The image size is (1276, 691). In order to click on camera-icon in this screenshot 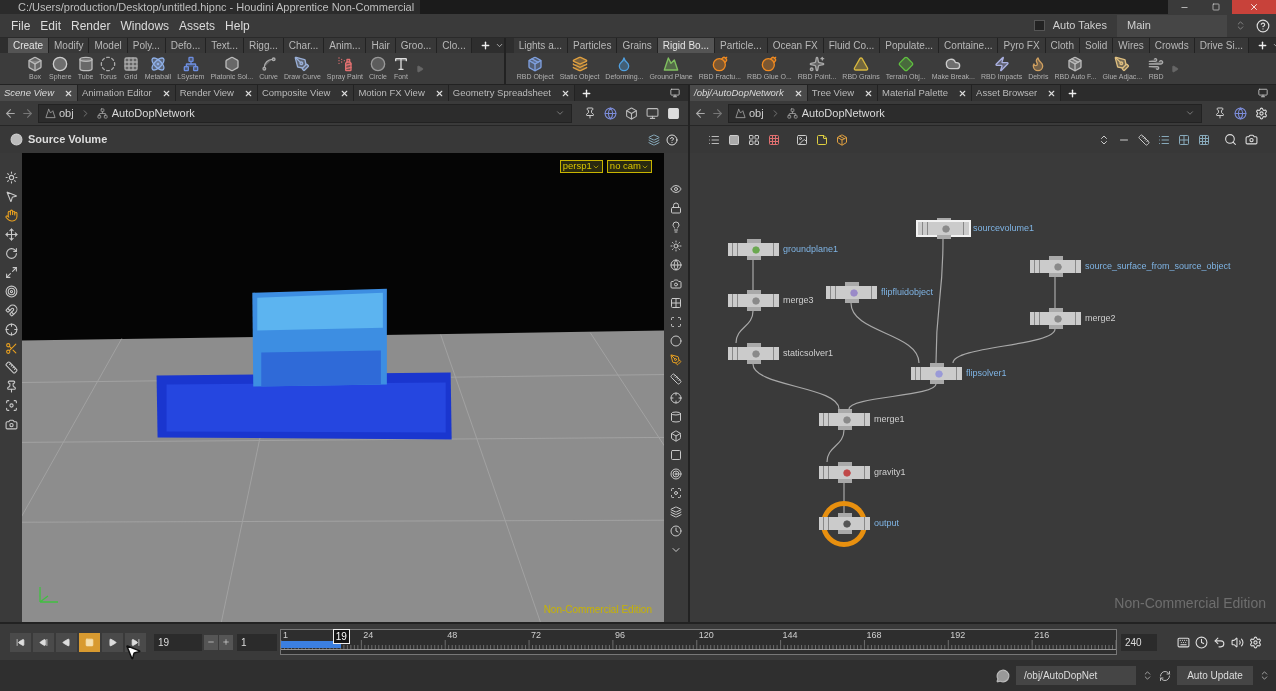, I will do `click(1251, 139)`.